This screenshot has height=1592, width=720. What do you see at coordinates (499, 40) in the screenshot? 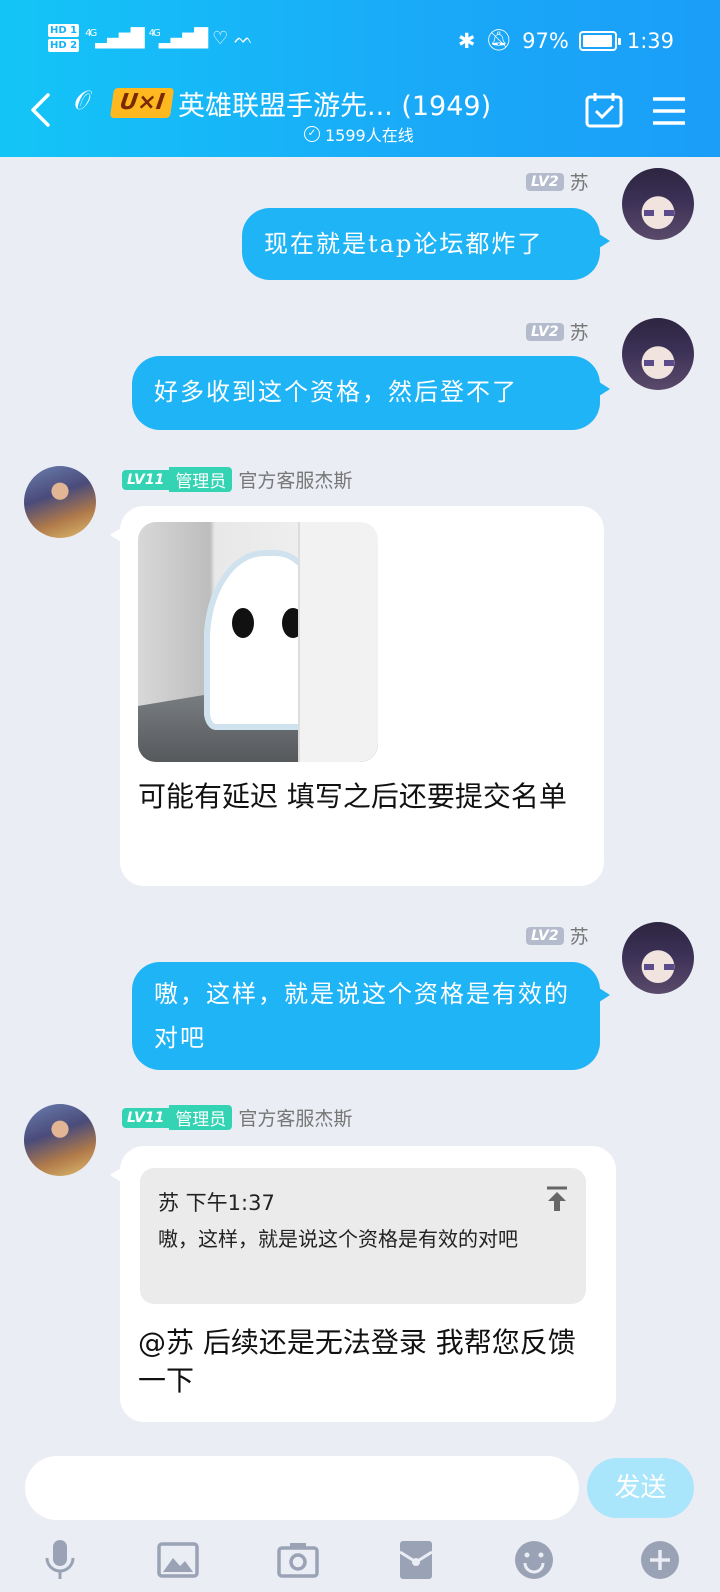
I see `mute-icon: 🔕︎` at bounding box center [499, 40].